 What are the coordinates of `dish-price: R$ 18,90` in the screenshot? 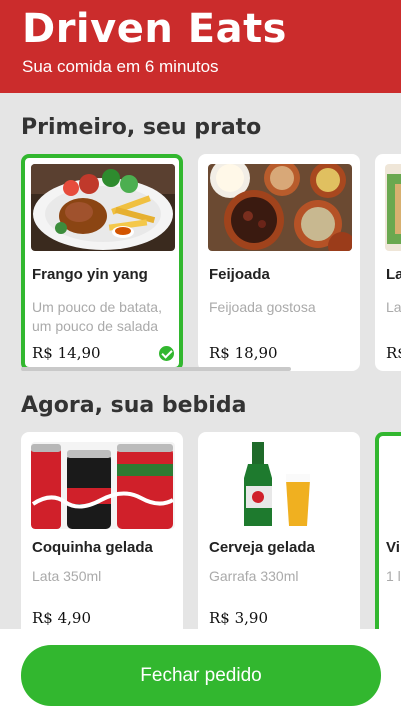 It's located at (243, 353).